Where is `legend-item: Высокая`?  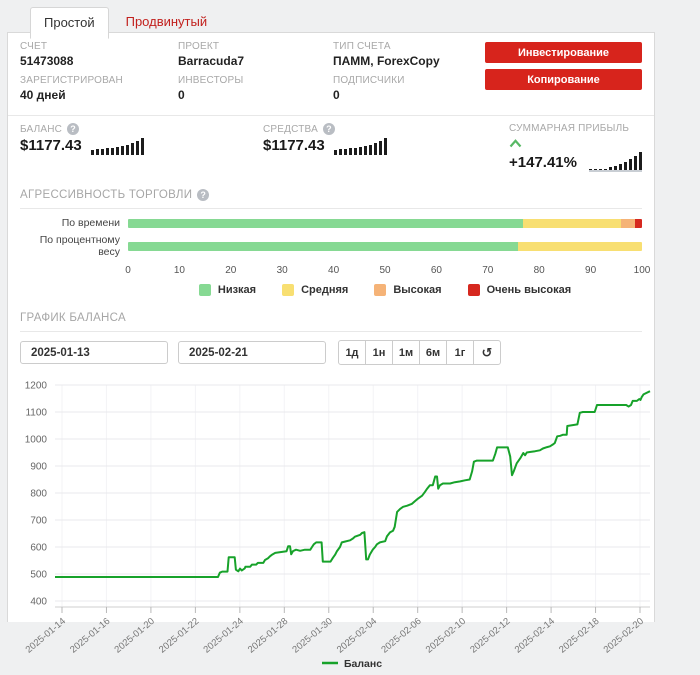
legend-item: Высокая is located at coordinates (408, 290).